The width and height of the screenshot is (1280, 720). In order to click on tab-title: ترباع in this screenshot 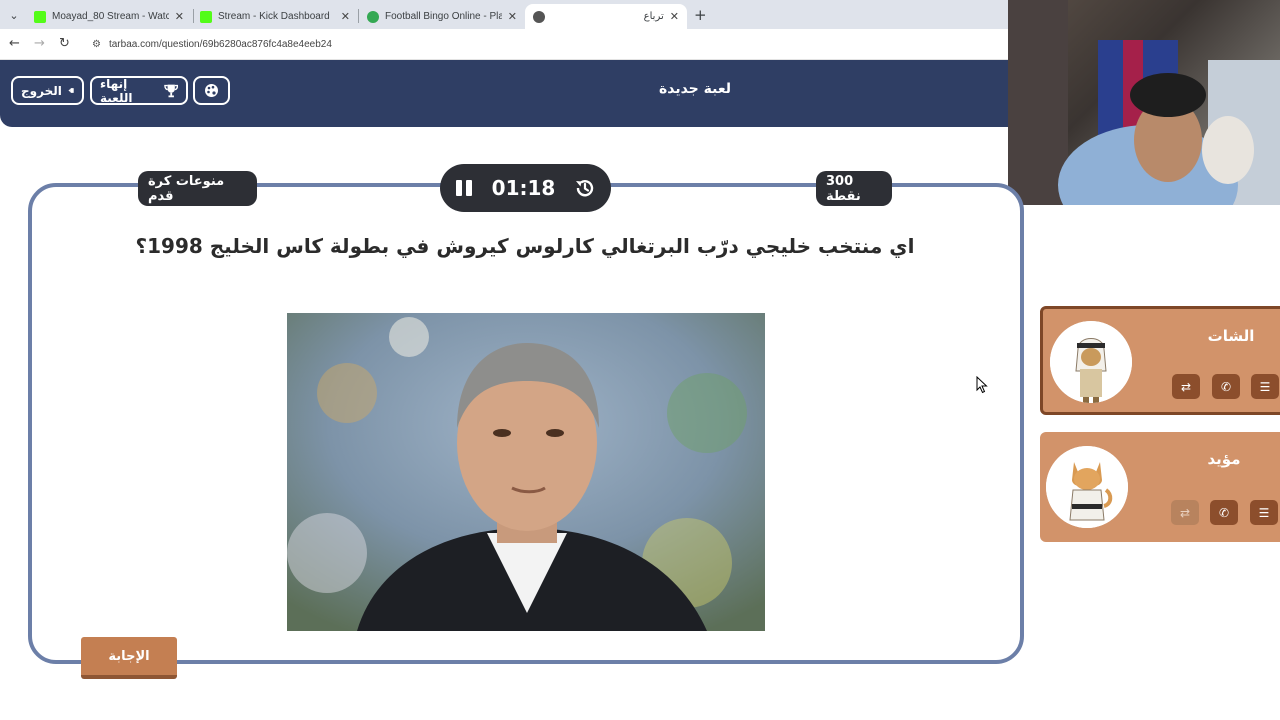, I will do `click(653, 16)`.